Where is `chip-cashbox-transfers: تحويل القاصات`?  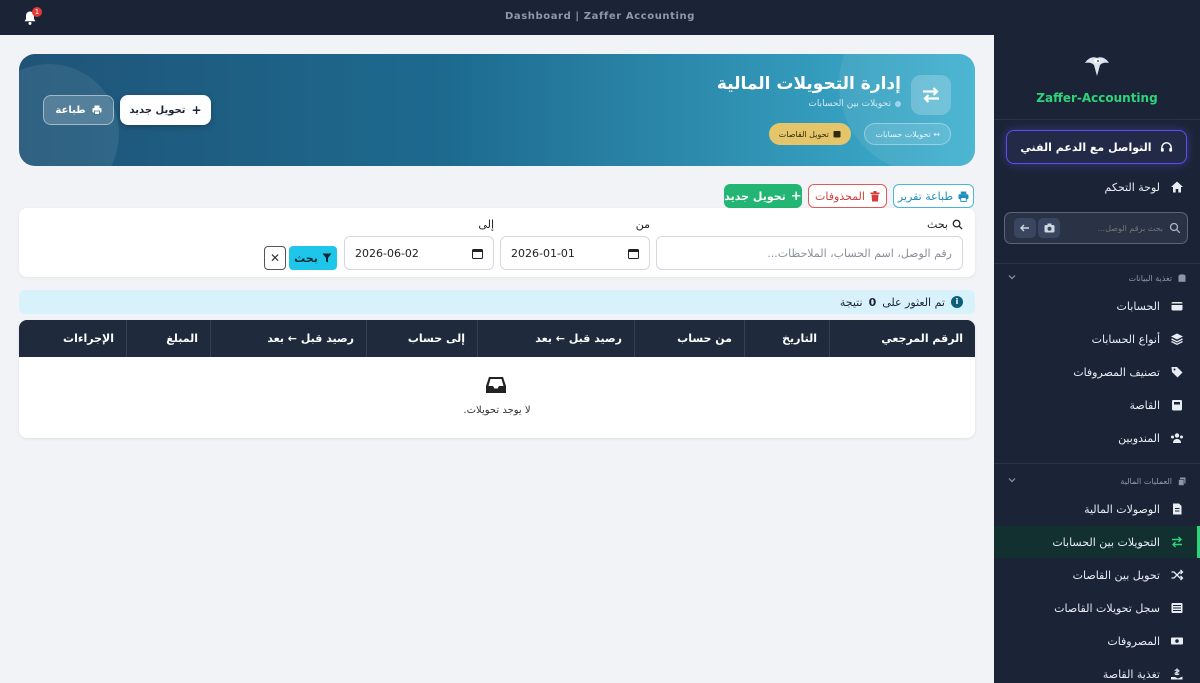
chip-cashbox-transfers: تحويل القاصات is located at coordinates (809, 134).